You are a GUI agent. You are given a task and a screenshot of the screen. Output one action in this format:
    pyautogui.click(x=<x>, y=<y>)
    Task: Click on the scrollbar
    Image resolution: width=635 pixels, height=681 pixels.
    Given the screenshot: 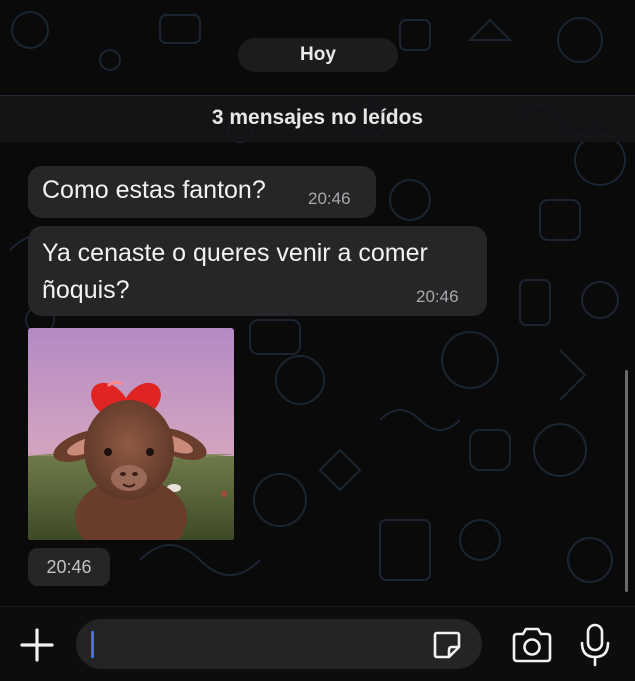 What is the action you would take?
    pyautogui.click(x=626, y=481)
    